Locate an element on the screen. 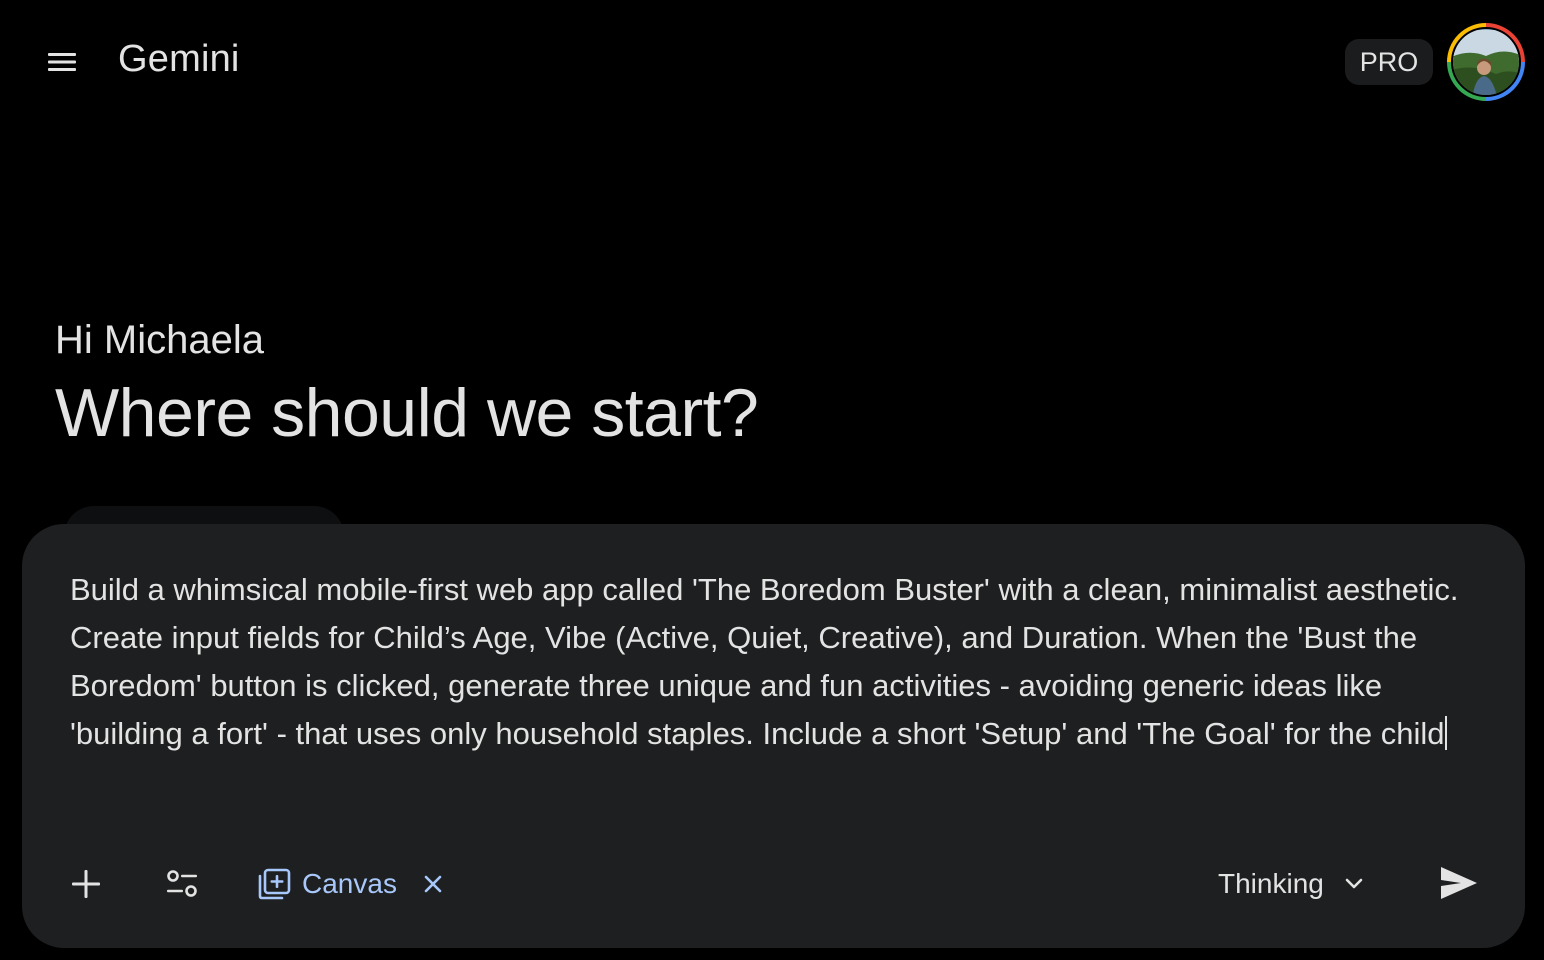 The image size is (1544, 960). tools-button is located at coordinates (182, 884).